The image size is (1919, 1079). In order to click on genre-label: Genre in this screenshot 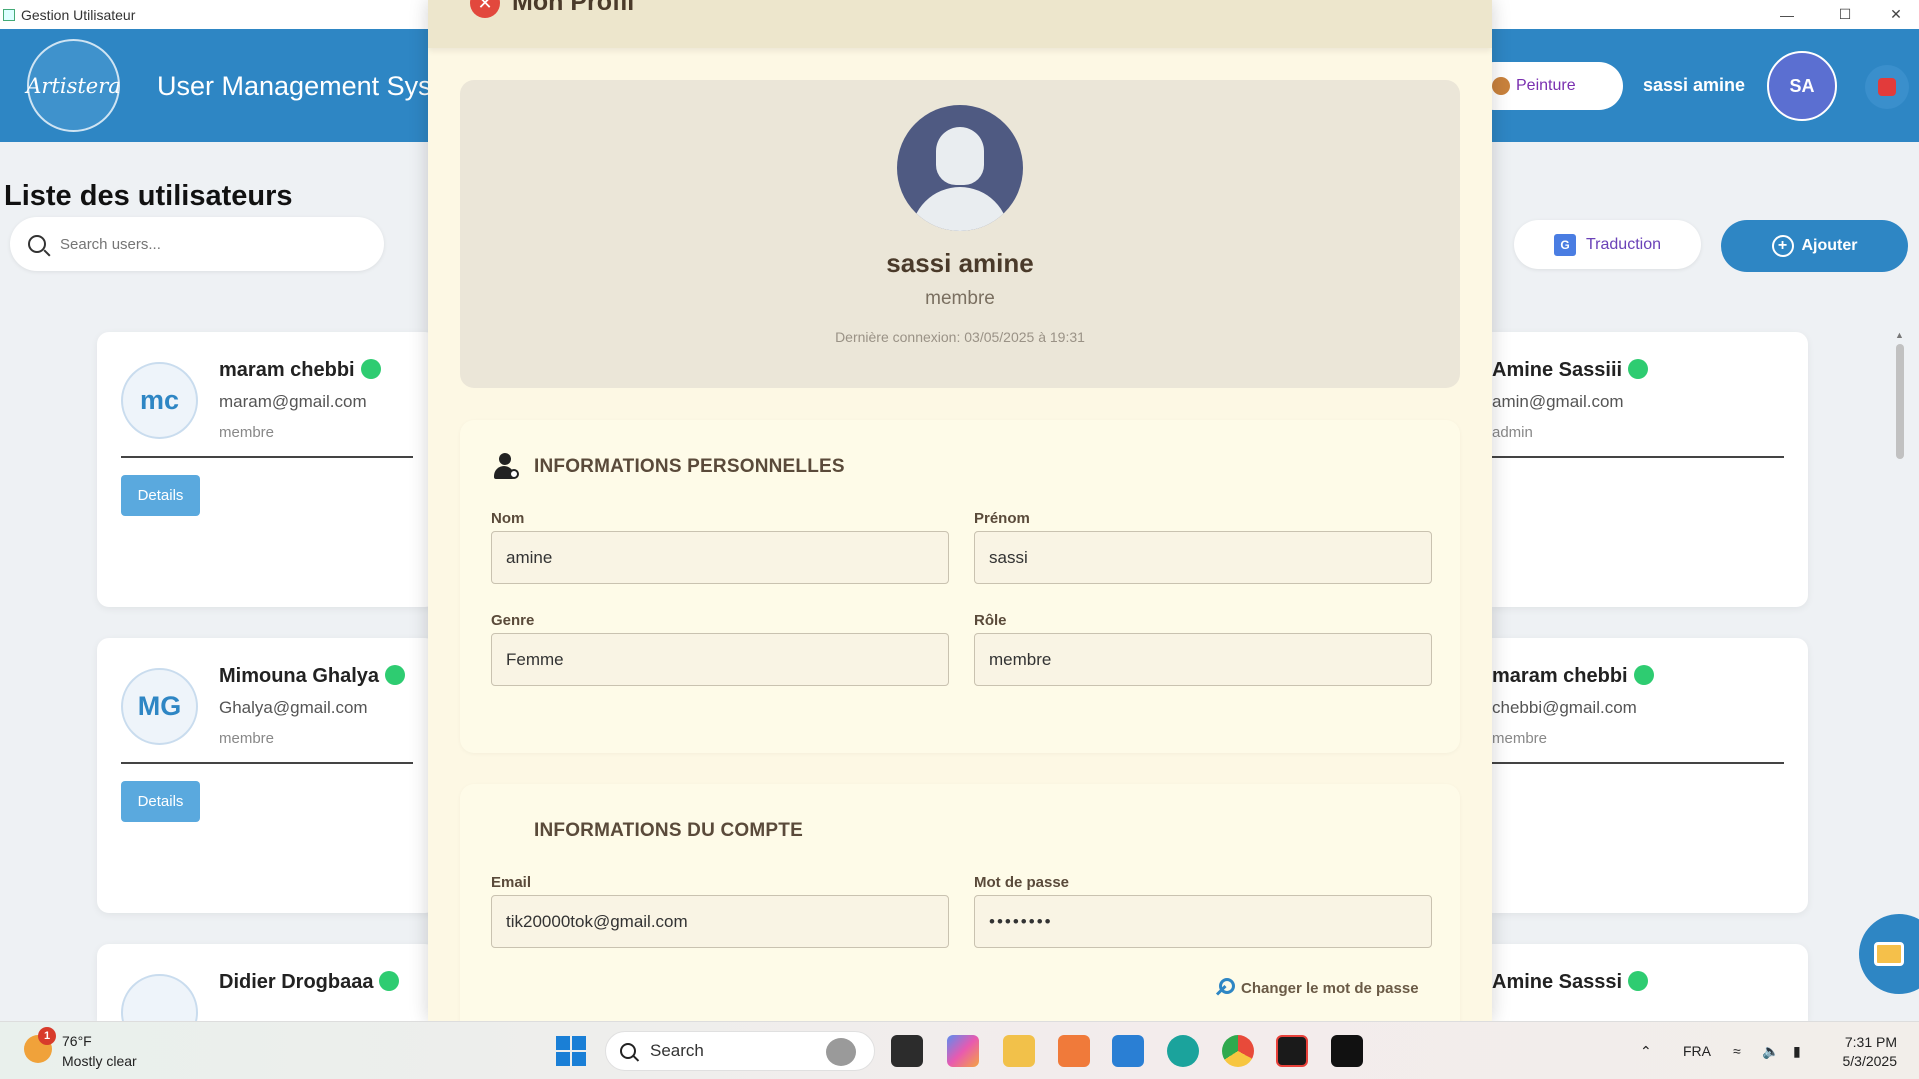, I will do `click(513, 620)`.